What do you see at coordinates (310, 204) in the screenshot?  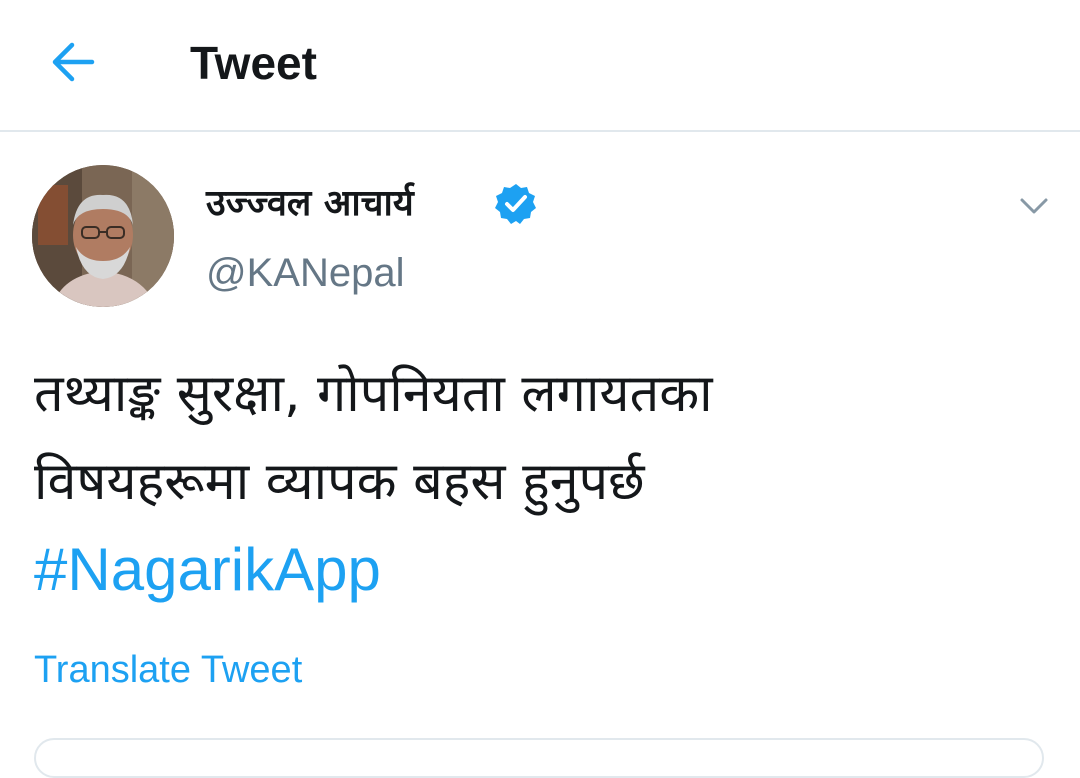 I see `author-display-name: उज्ज्वल आचार्य` at bounding box center [310, 204].